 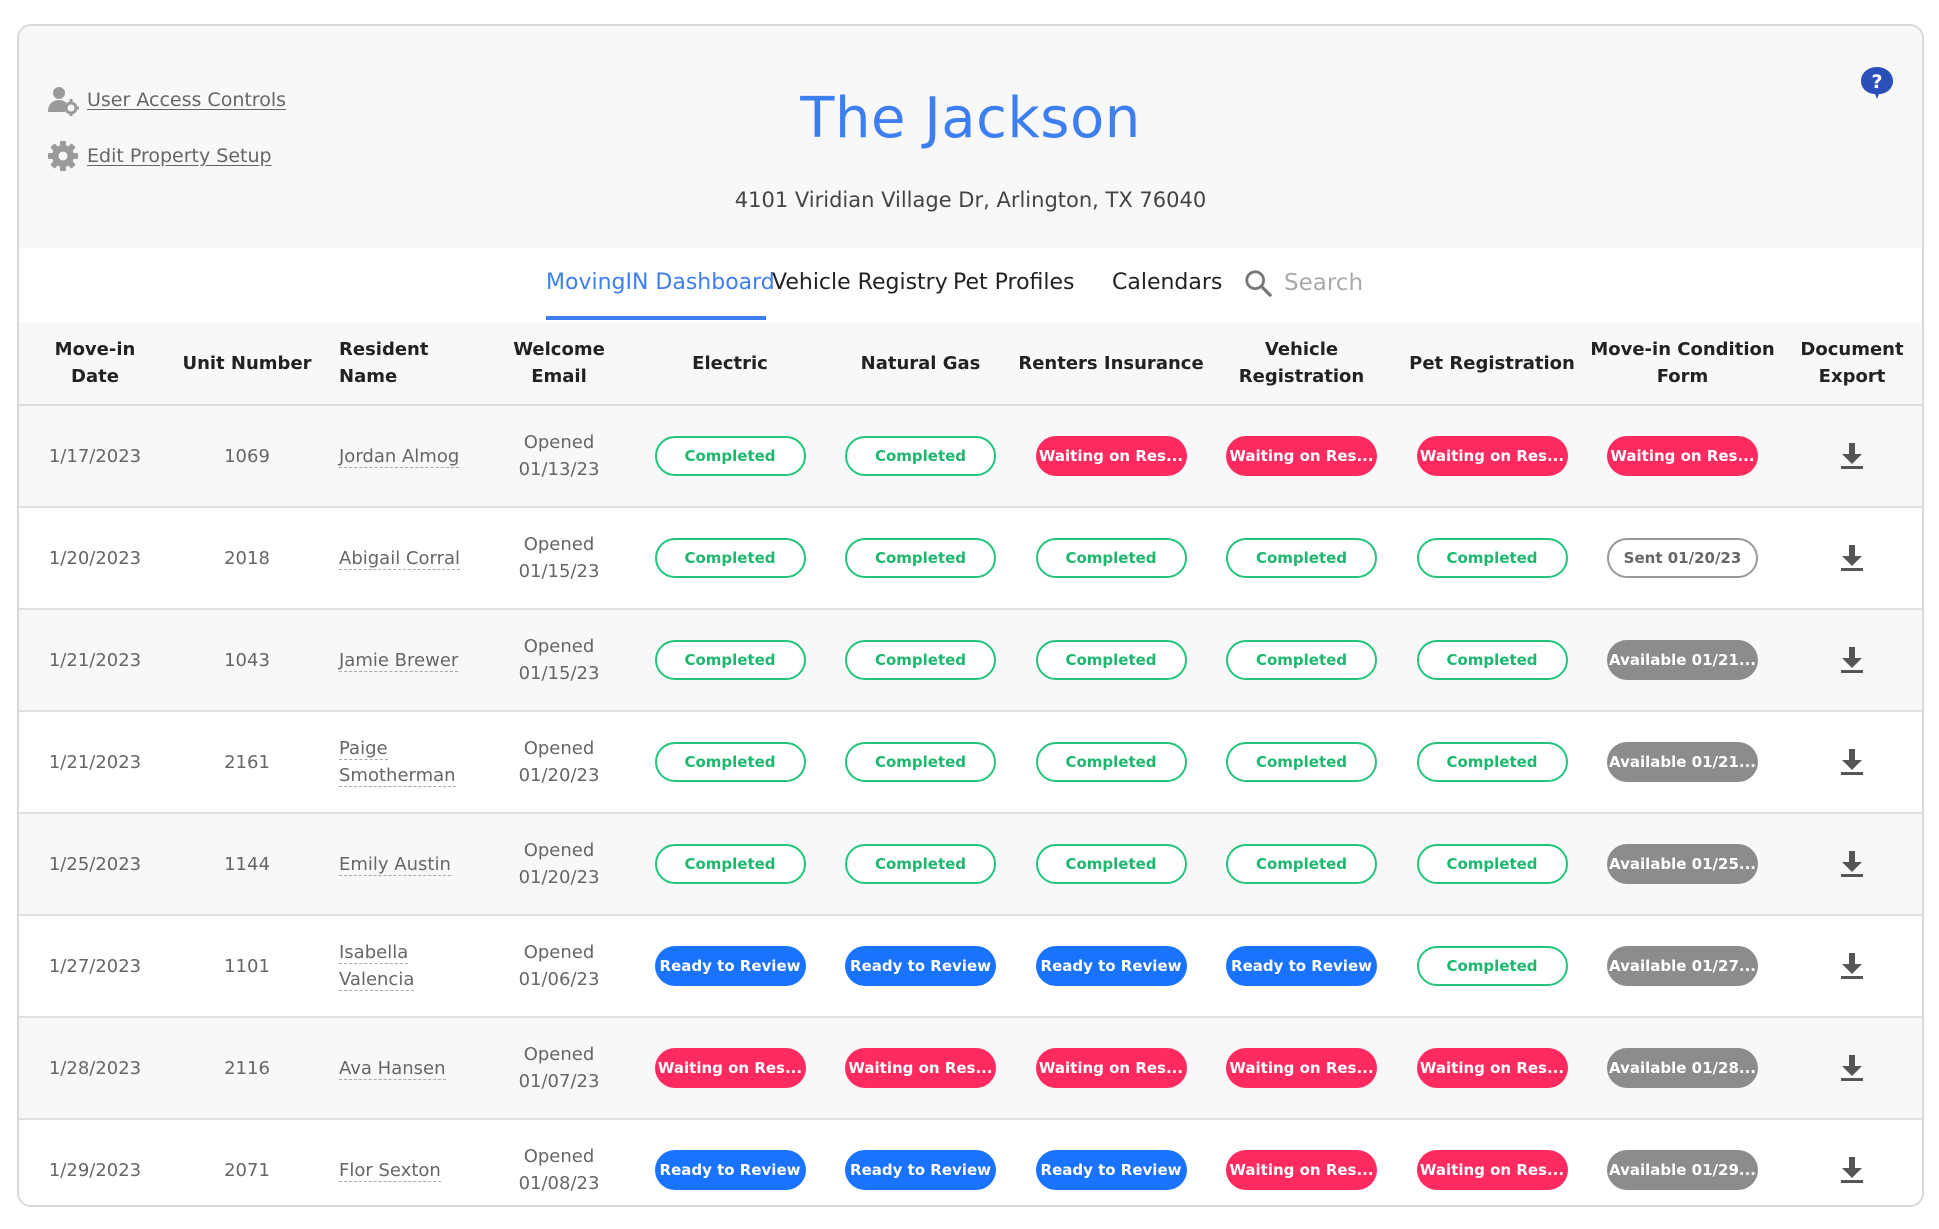 I want to click on column-header-move-in-date: Move-in Date, so click(x=95, y=363).